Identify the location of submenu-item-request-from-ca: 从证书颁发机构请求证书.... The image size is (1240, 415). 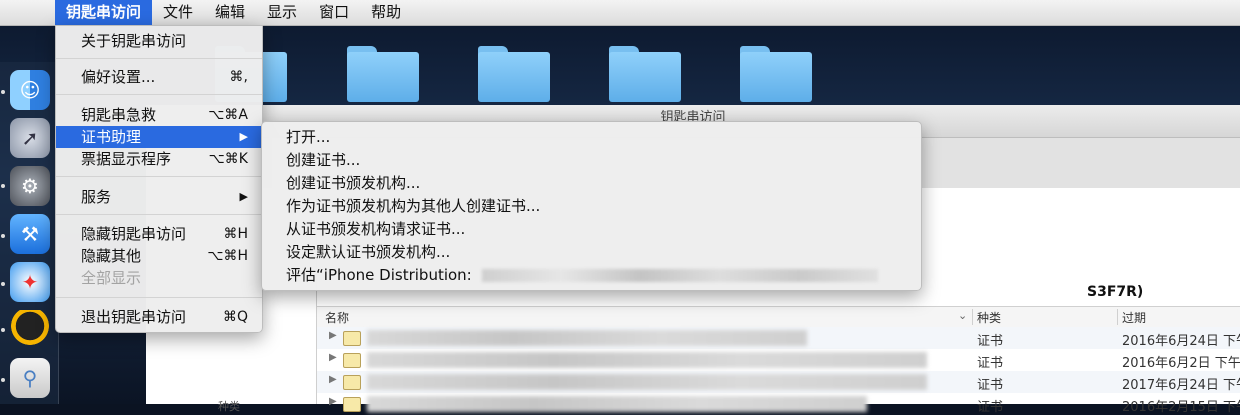
(591, 229).